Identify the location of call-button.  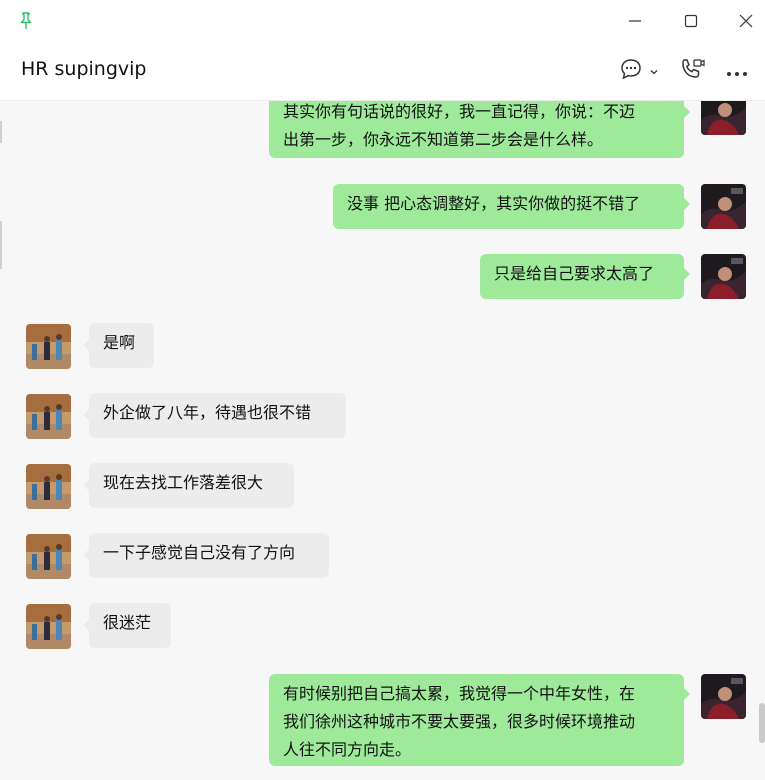
(692, 71).